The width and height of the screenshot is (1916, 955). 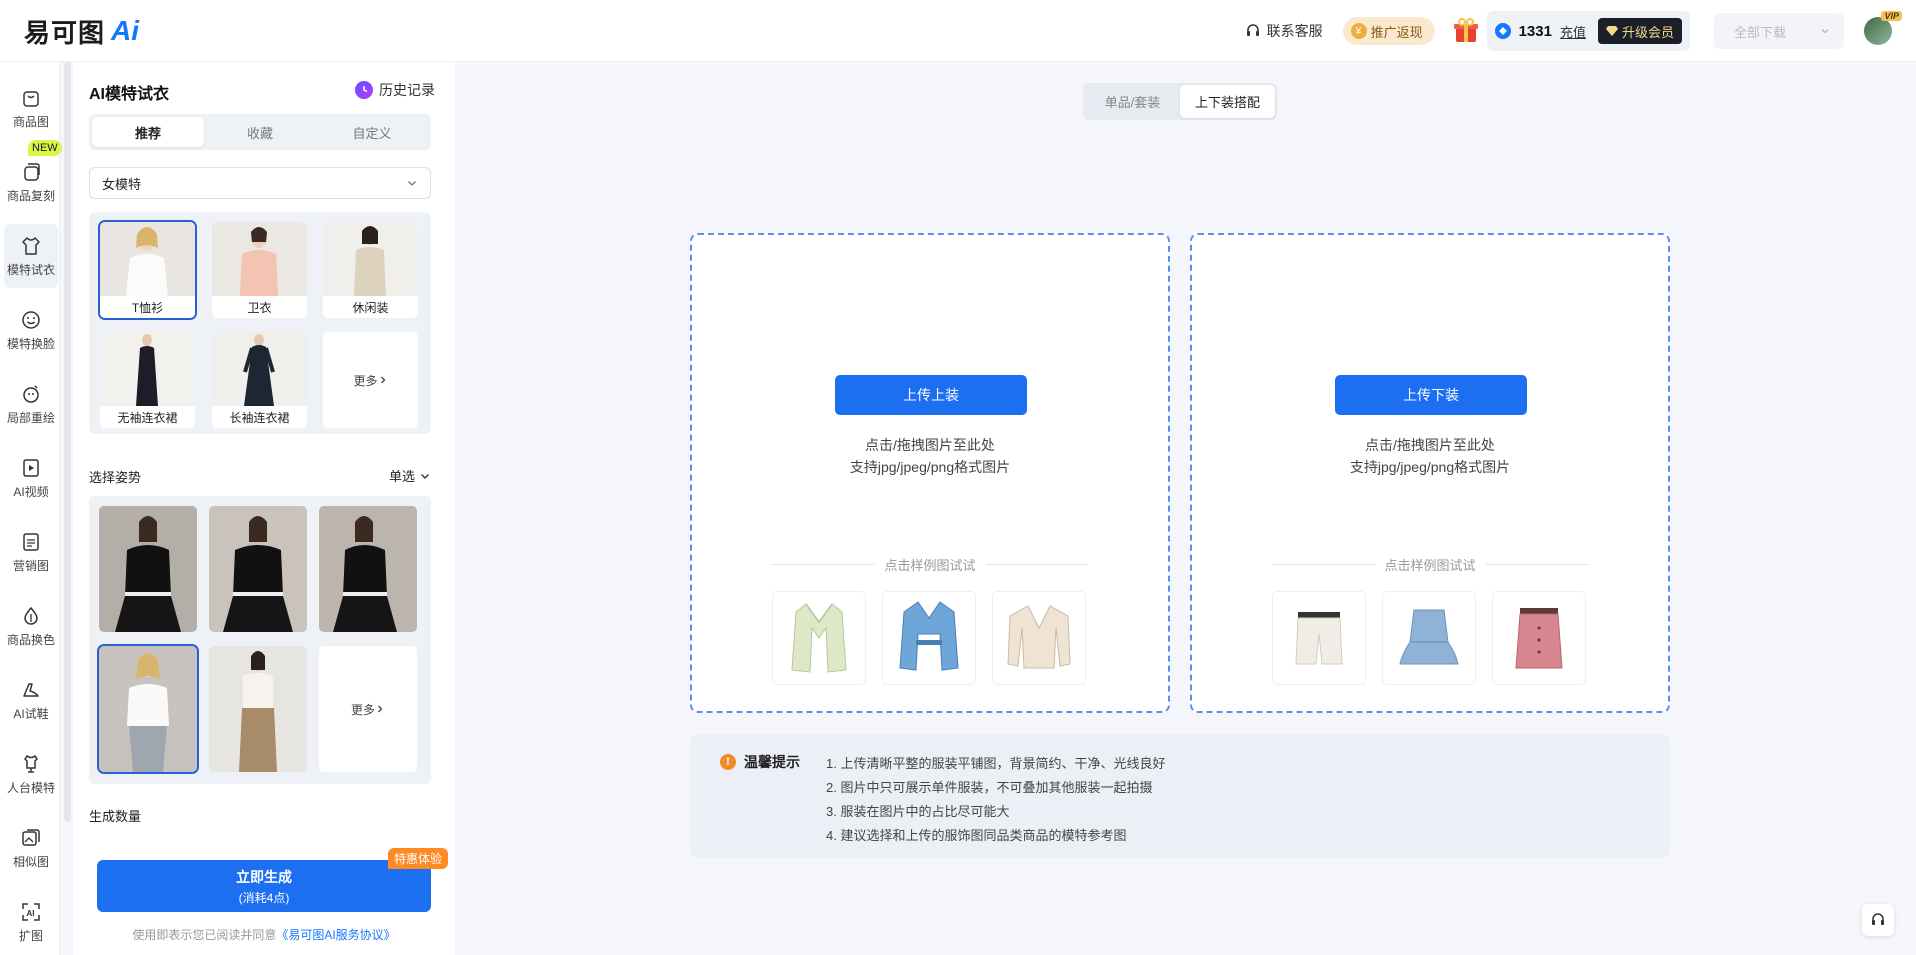 I want to click on promo-label: 推广返现, so click(x=1396, y=32).